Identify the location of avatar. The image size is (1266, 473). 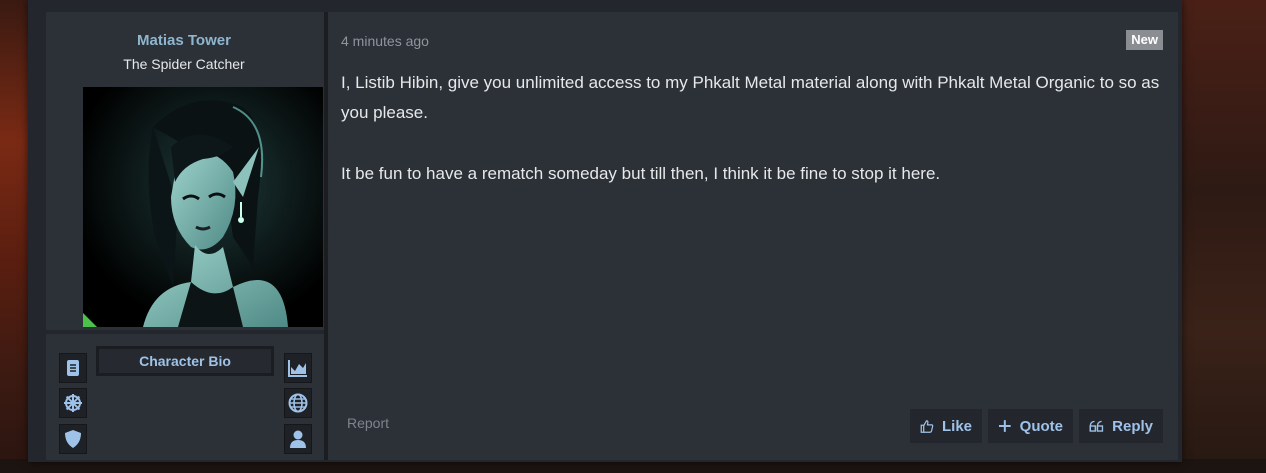
(203, 207).